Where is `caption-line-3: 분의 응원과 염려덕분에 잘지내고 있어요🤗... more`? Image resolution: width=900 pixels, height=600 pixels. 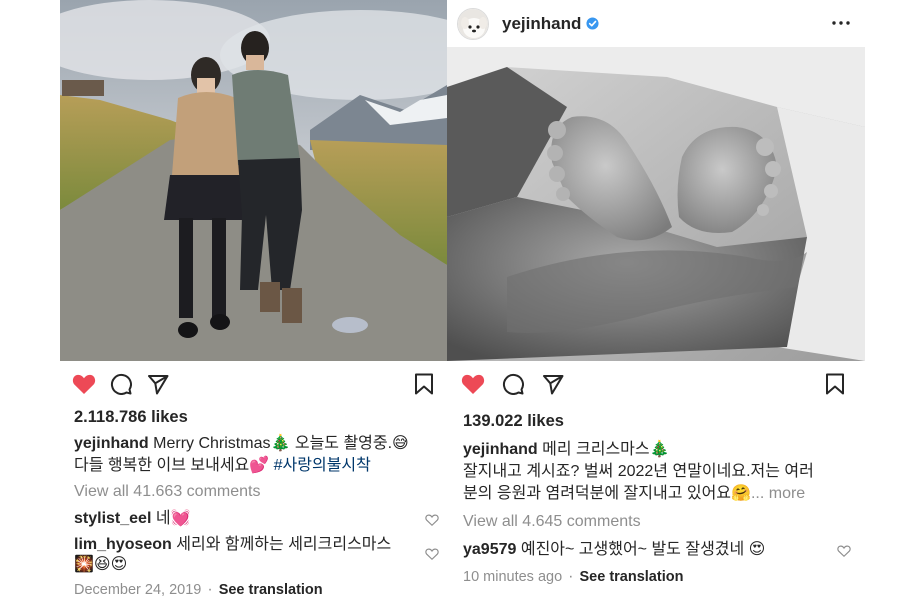
caption-line-3: 분의 응원과 염려덕분에 잘지내고 있어요🤗... more is located at coordinates (634, 494).